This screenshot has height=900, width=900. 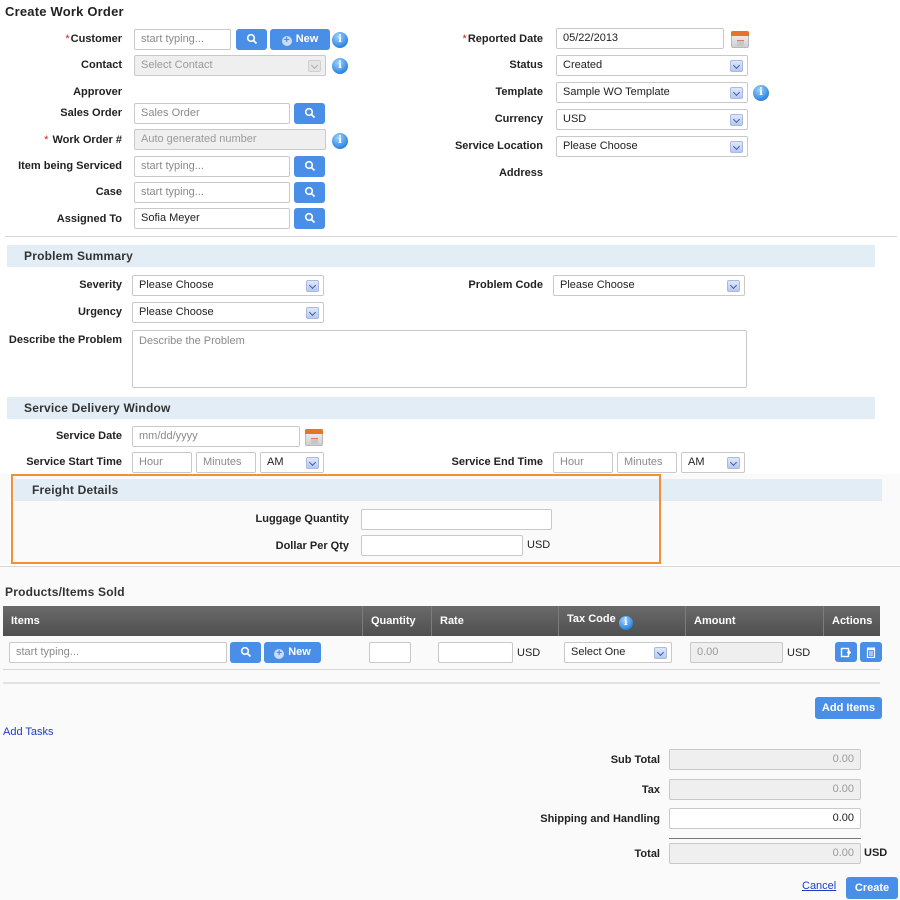 What do you see at coordinates (494, 621) in the screenshot?
I see `column-header-rate: Rate` at bounding box center [494, 621].